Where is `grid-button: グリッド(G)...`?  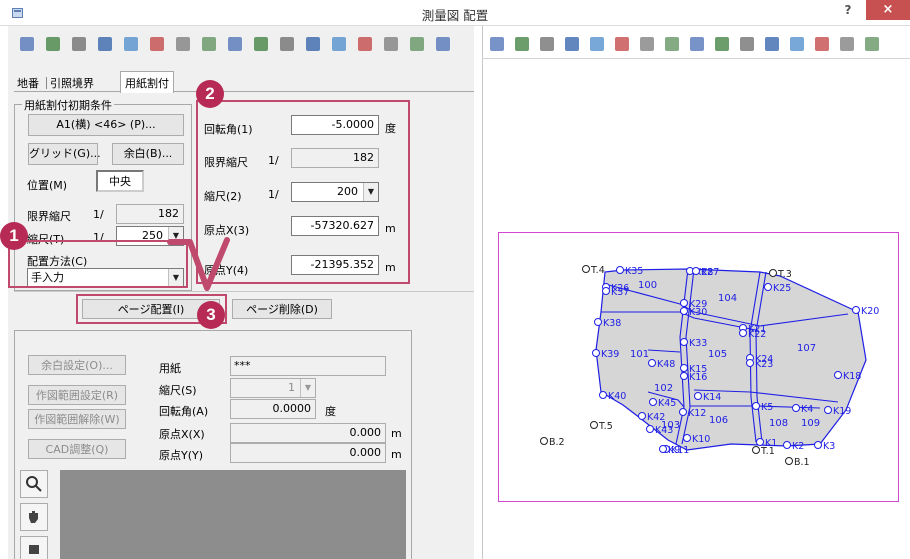
grid-button: グリッド(G)... is located at coordinates (64, 154).